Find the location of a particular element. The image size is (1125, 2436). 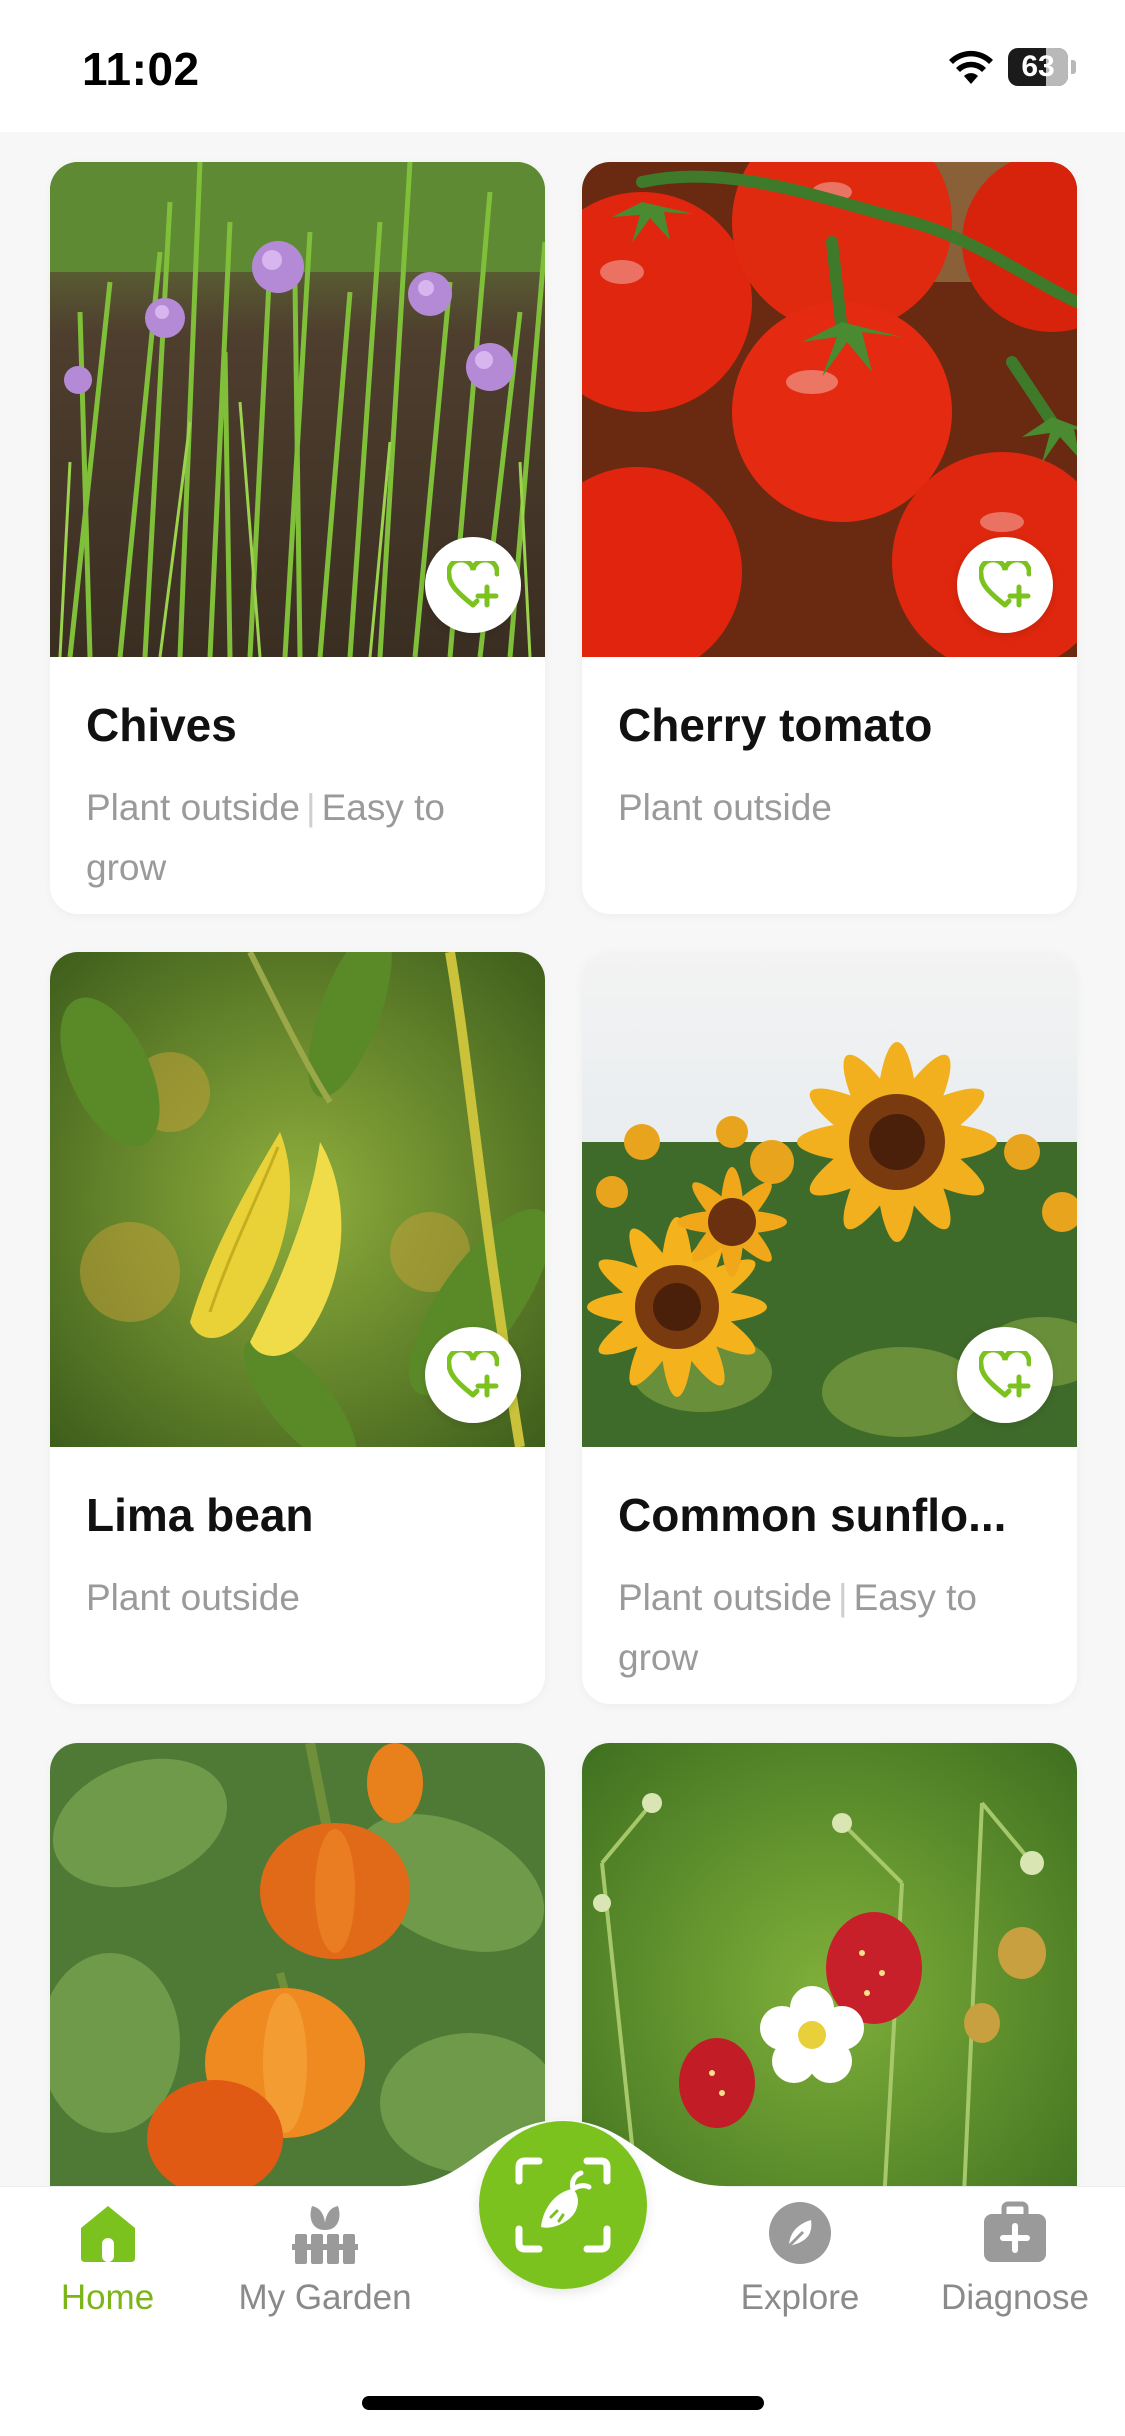

scan-plant-icon is located at coordinates (563, 2205).